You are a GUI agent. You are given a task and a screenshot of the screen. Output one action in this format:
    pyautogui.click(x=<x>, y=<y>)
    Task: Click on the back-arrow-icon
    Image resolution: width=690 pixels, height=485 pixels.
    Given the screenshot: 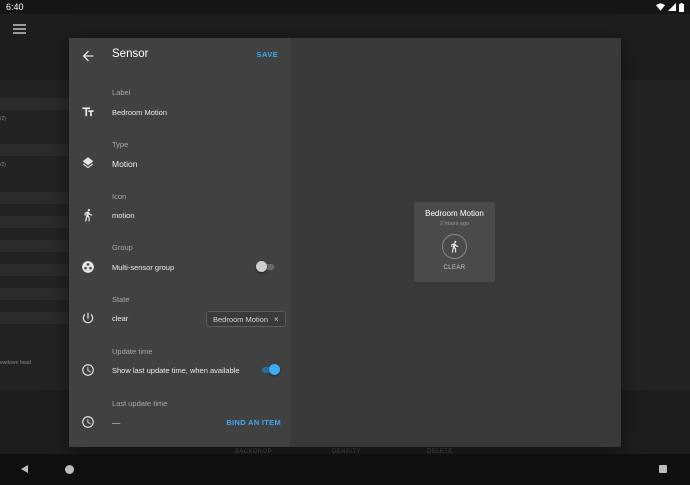 What is the action you would take?
    pyautogui.click(x=88, y=56)
    